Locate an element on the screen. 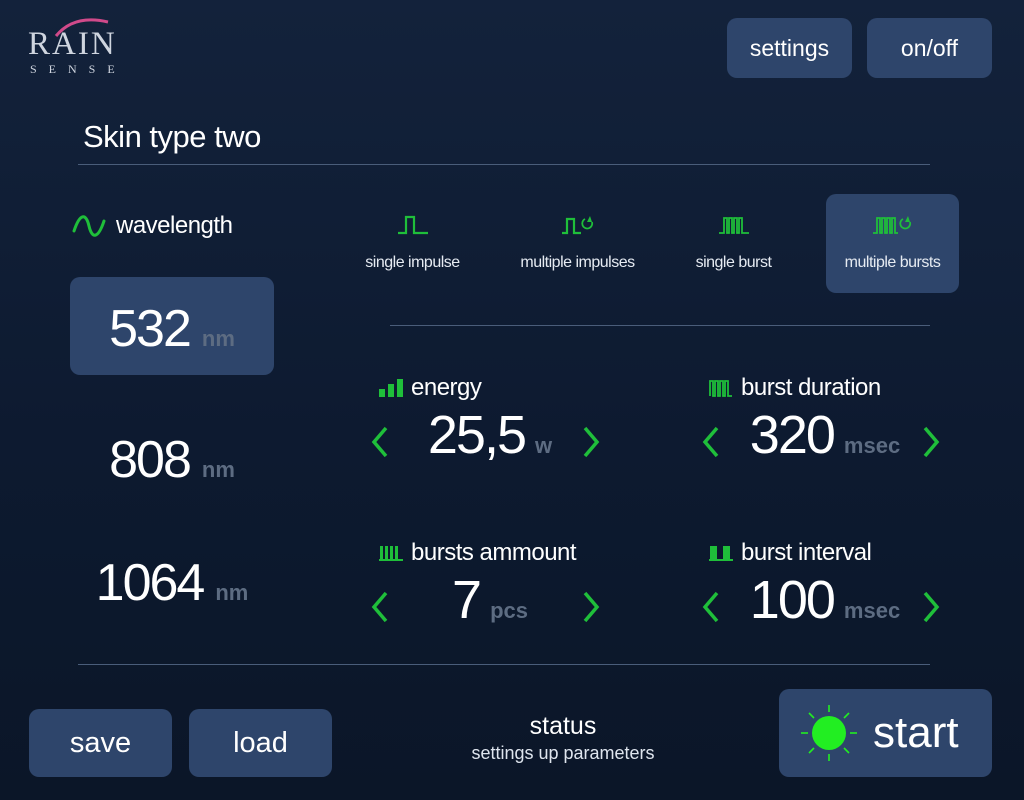 This screenshot has width=1024, height=800. burst-interval-icon is located at coordinates (721, 553).